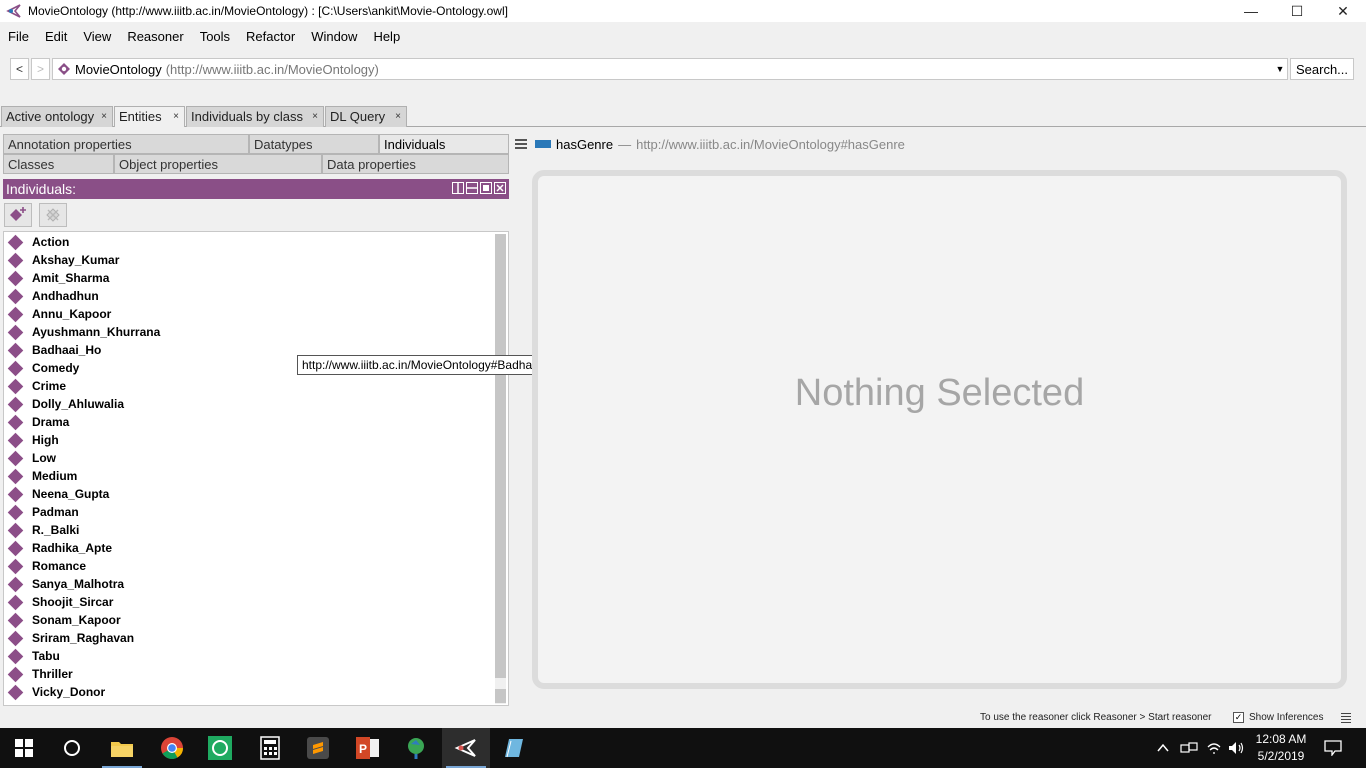  I want to click on menu-window: Window, so click(334, 37).